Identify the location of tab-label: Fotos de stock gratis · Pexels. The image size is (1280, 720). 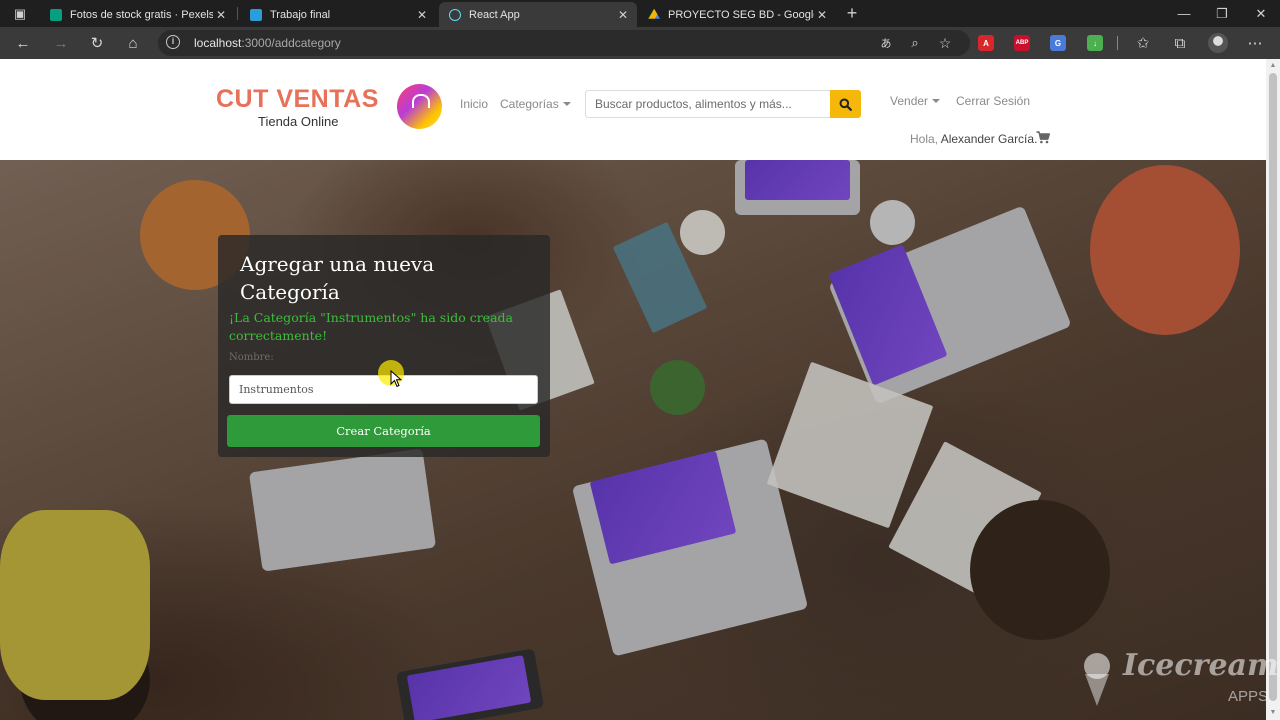
(141, 14).